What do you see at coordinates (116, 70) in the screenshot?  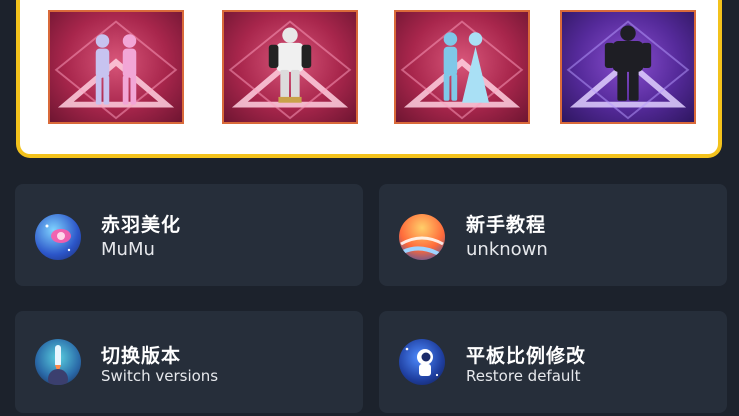 I see `duo-suits-skin-icon` at bounding box center [116, 70].